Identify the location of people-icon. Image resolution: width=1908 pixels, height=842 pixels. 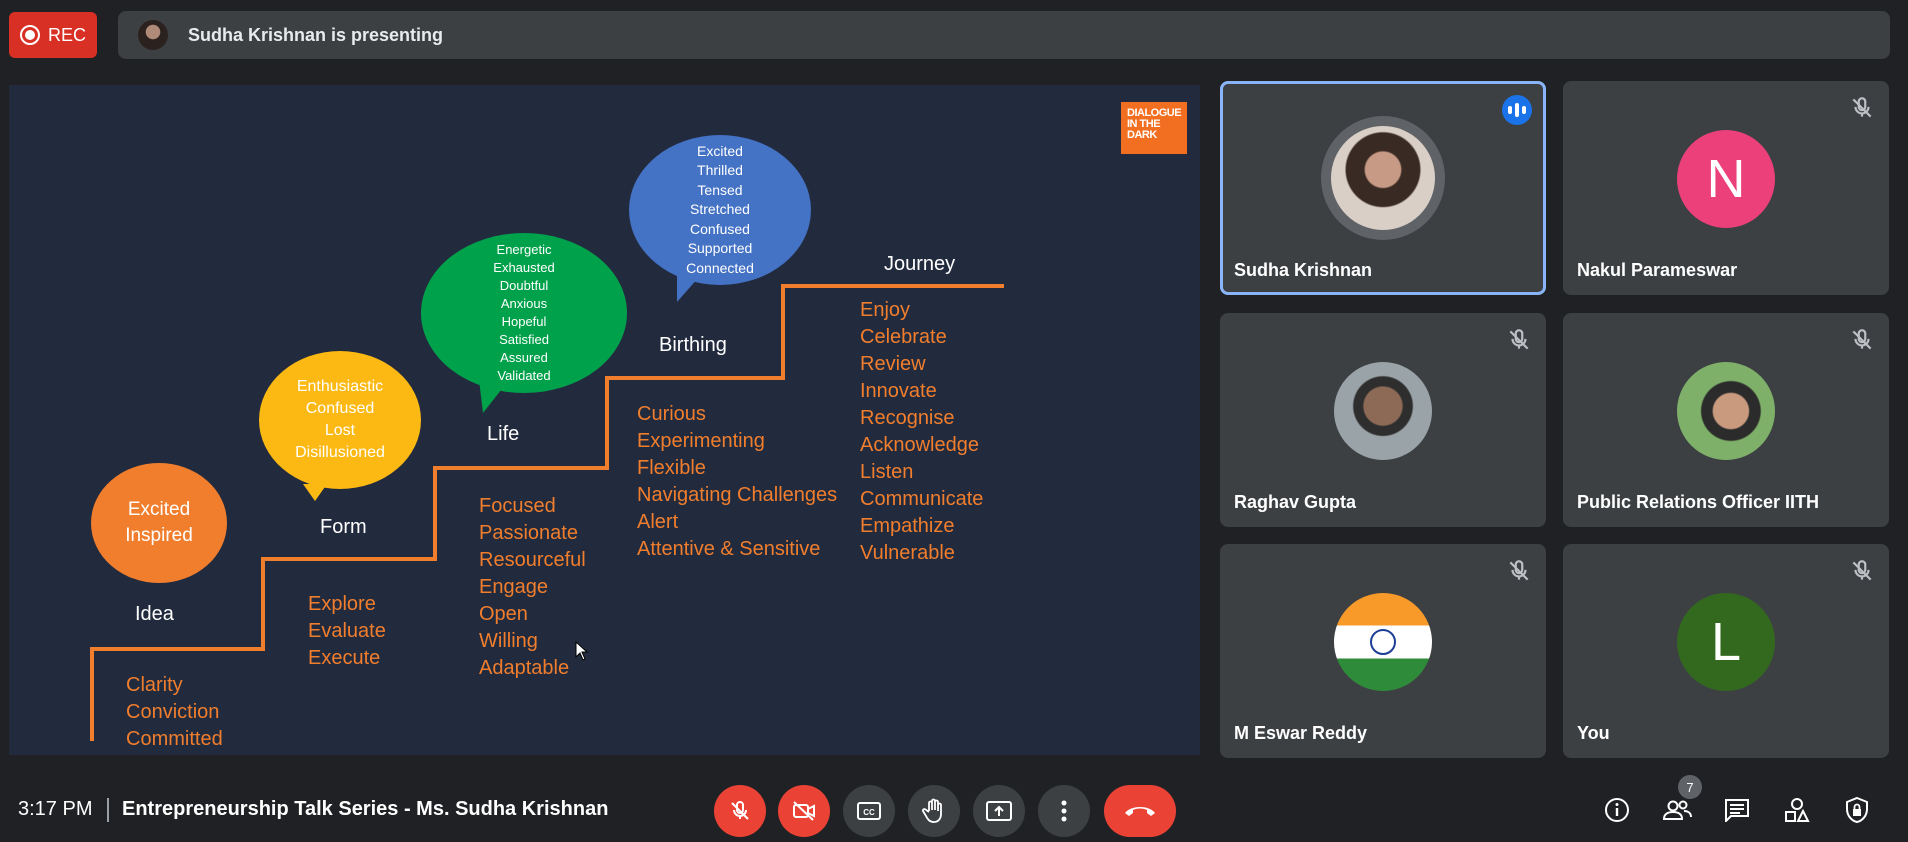
(1677, 810).